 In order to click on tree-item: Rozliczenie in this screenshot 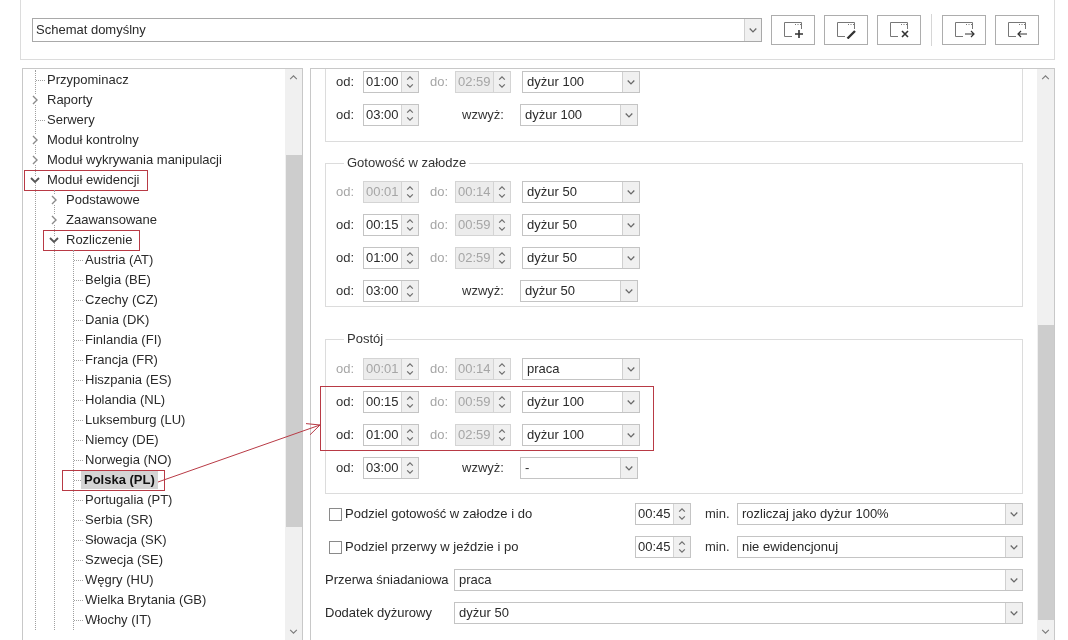, I will do `click(99, 240)`.